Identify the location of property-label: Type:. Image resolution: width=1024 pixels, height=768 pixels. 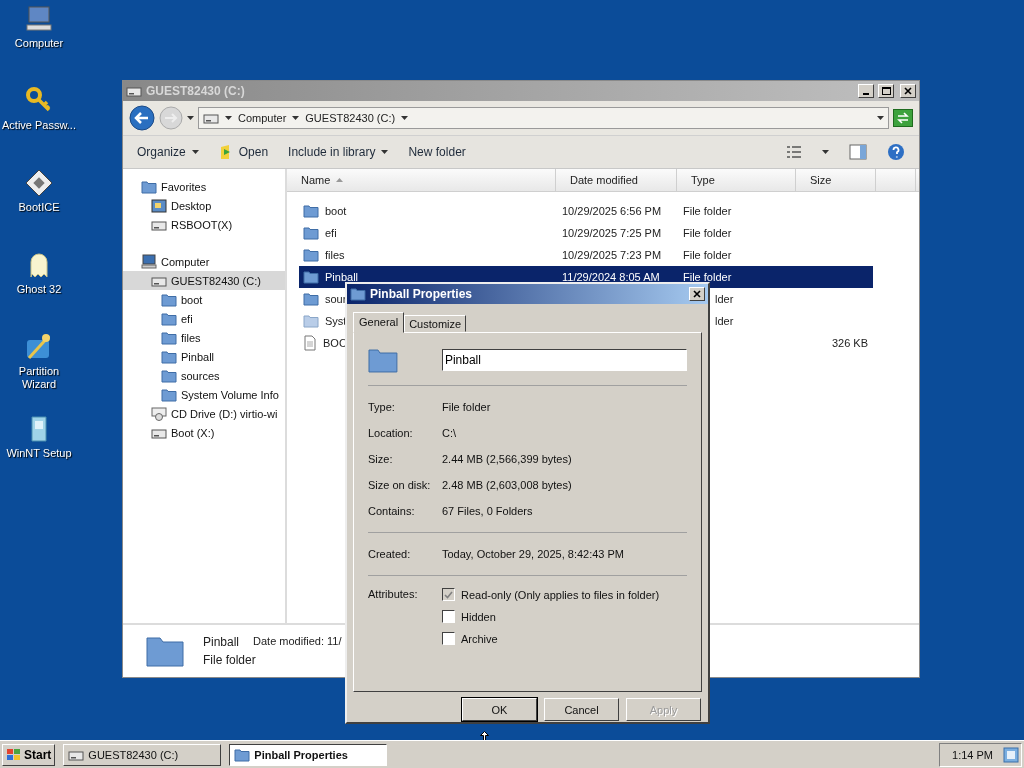
(382, 407).